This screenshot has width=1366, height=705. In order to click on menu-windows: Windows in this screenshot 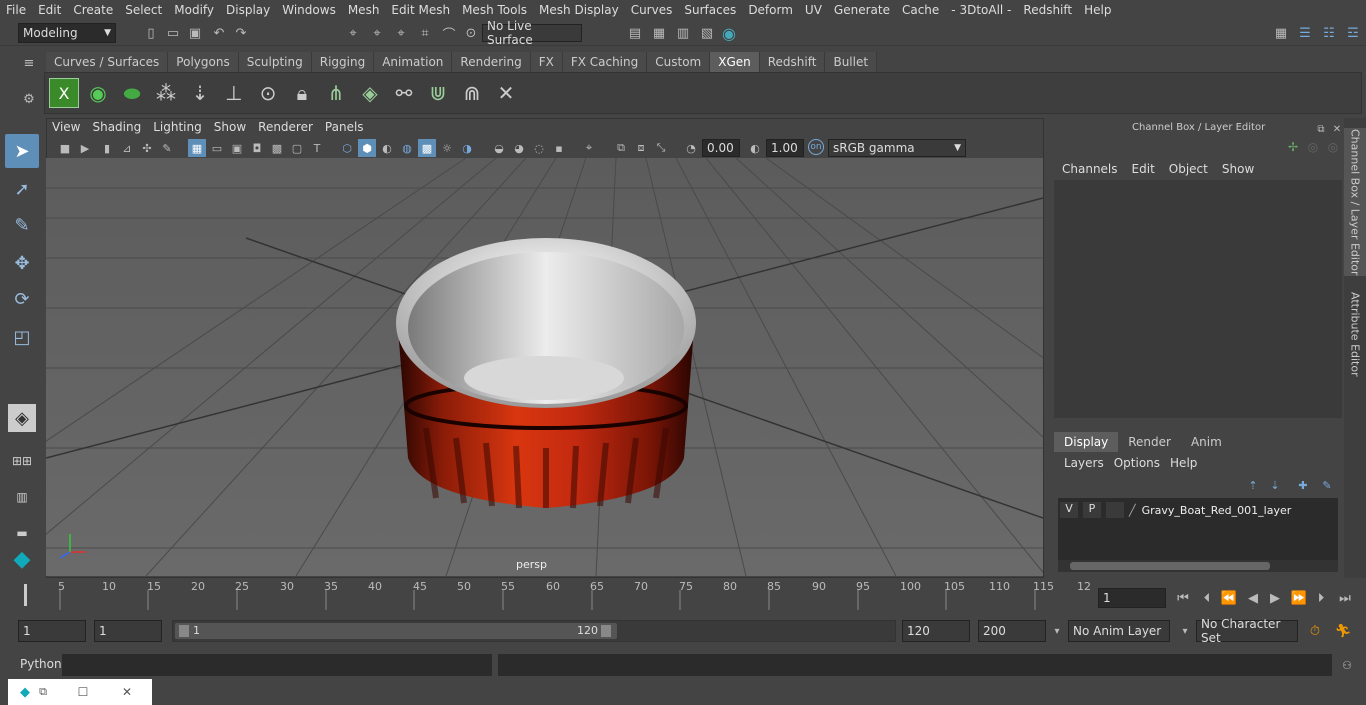, I will do `click(309, 10)`.